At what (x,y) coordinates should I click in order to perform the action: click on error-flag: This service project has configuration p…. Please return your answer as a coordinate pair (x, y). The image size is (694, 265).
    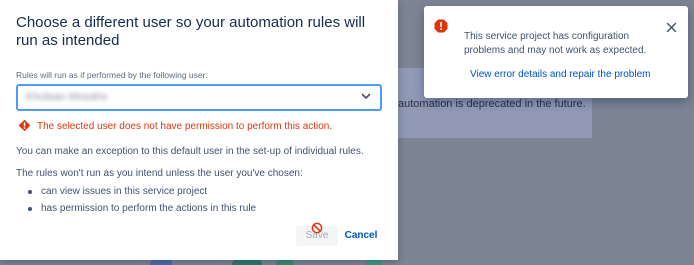
    Looking at the image, I should click on (556, 52).